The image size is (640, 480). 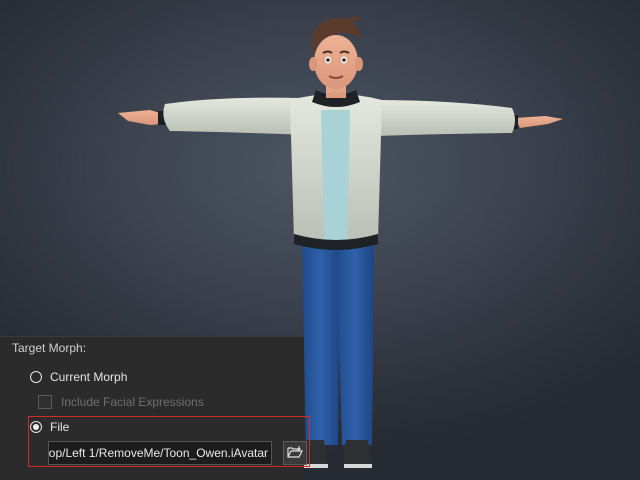 I want to click on include-facial-expressions-label: Include Facial Expressions, so click(x=132, y=402).